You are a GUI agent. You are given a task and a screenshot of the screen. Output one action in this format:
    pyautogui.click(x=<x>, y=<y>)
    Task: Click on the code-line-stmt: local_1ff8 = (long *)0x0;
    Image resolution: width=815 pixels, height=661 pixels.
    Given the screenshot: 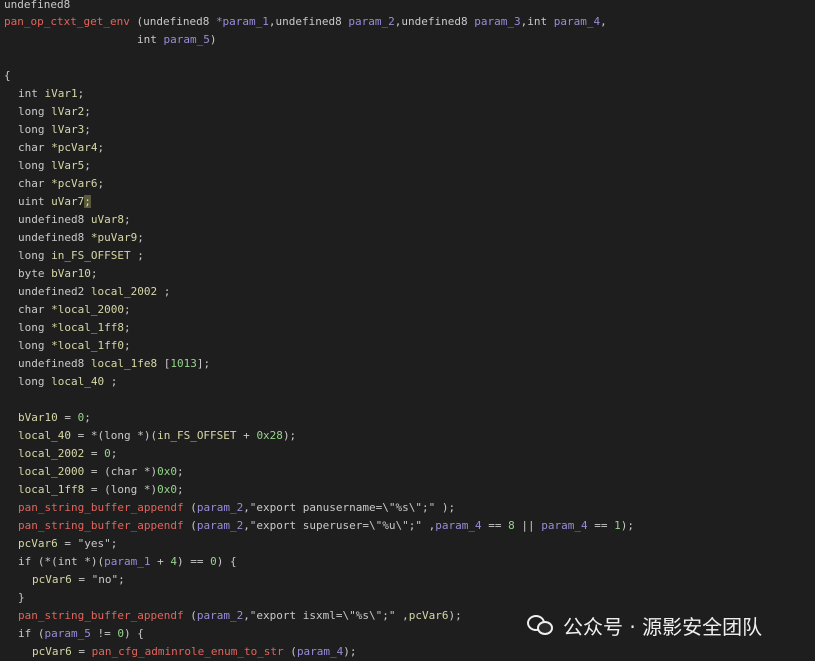 What is the action you would take?
    pyautogui.click(x=101, y=490)
    